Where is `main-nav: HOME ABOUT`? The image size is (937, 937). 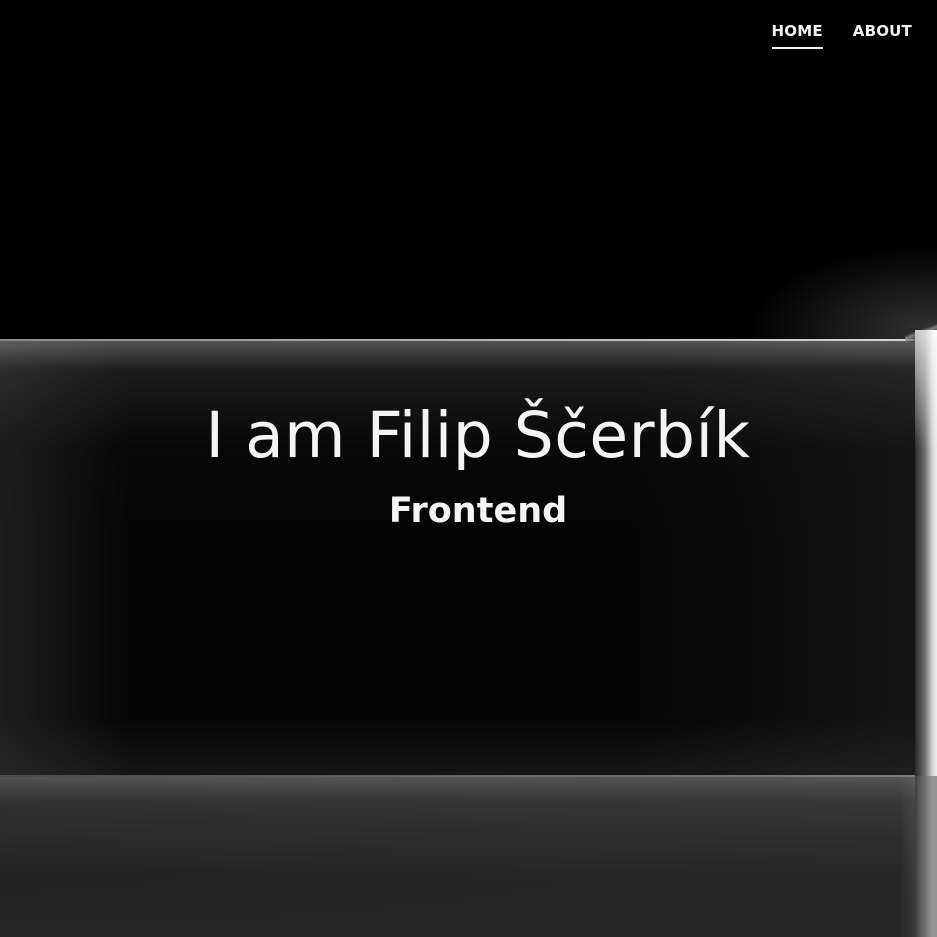 main-nav: HOME ABOUT is located at coordinates (842, 35).